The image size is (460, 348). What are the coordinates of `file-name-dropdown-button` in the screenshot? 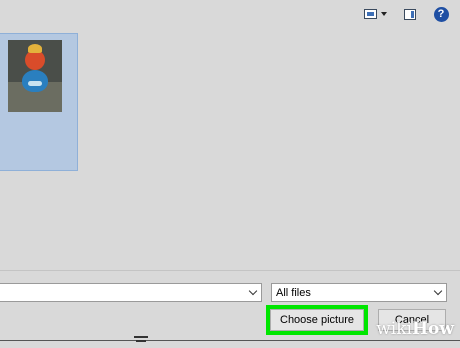 It's located at (253, 292).